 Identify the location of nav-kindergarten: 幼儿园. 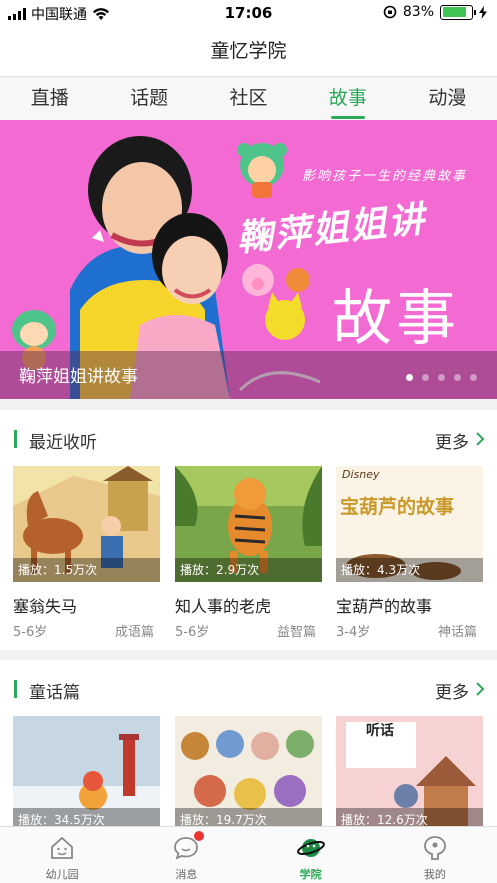
(62, 855).